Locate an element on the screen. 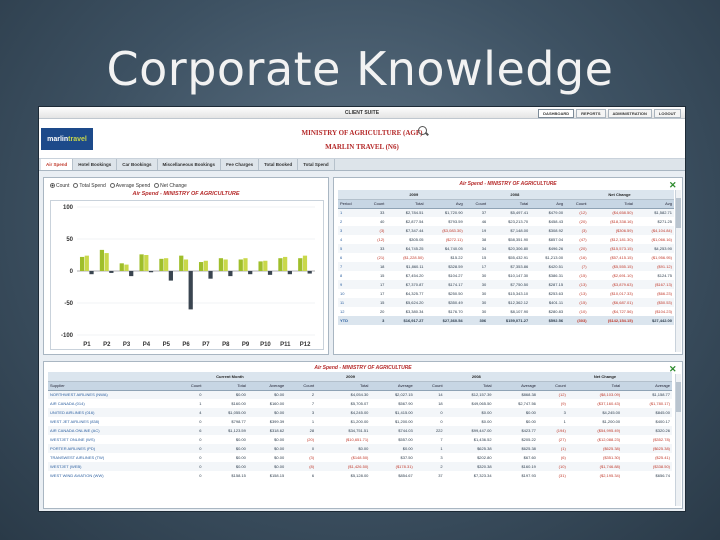 The width and height of the screenshot is (720, 540). row-label: 7 is located at coordinates (350, 266).